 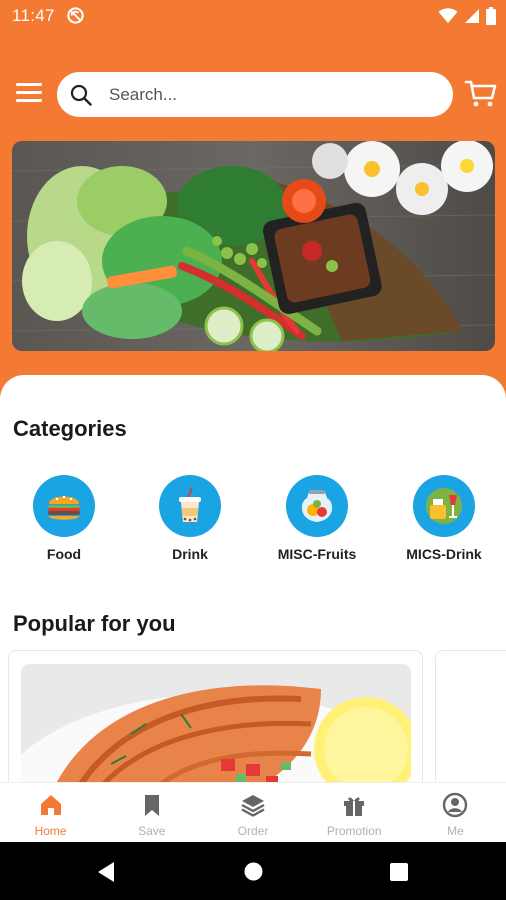 What do you see at coordinates (472, 16) in the screenshot?
I see `signal-icon` at bounding box center [472, 16].